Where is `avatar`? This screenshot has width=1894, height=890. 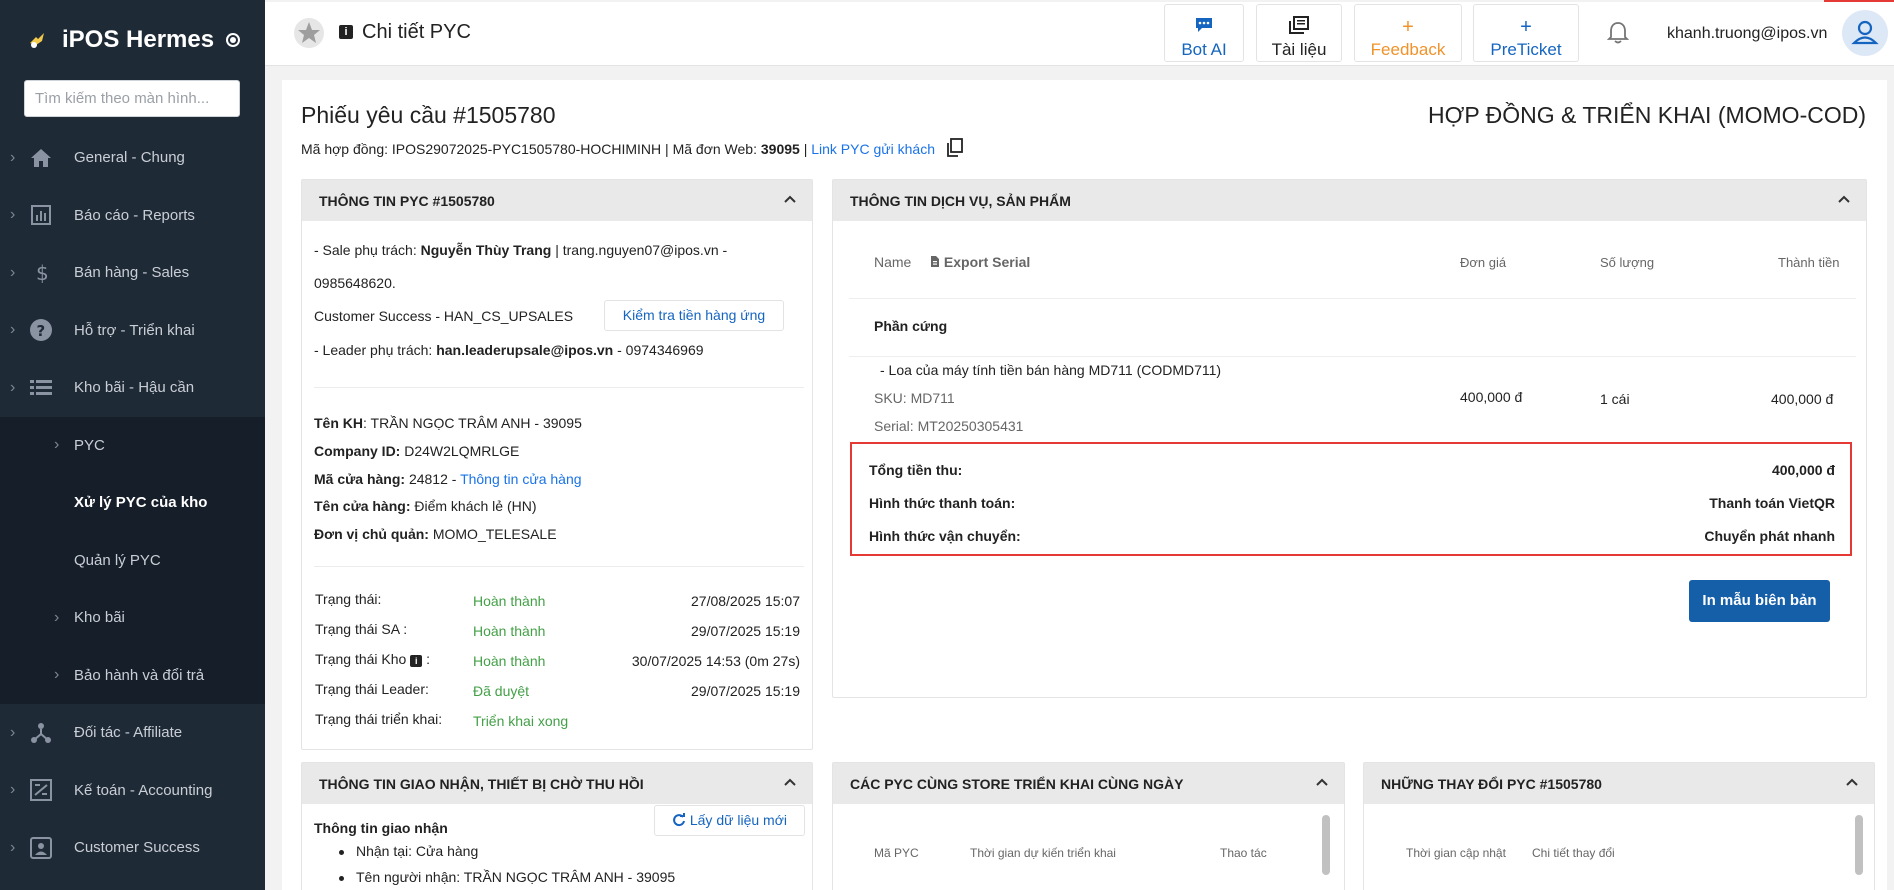 avatar is located at coordinates (1865, 33).